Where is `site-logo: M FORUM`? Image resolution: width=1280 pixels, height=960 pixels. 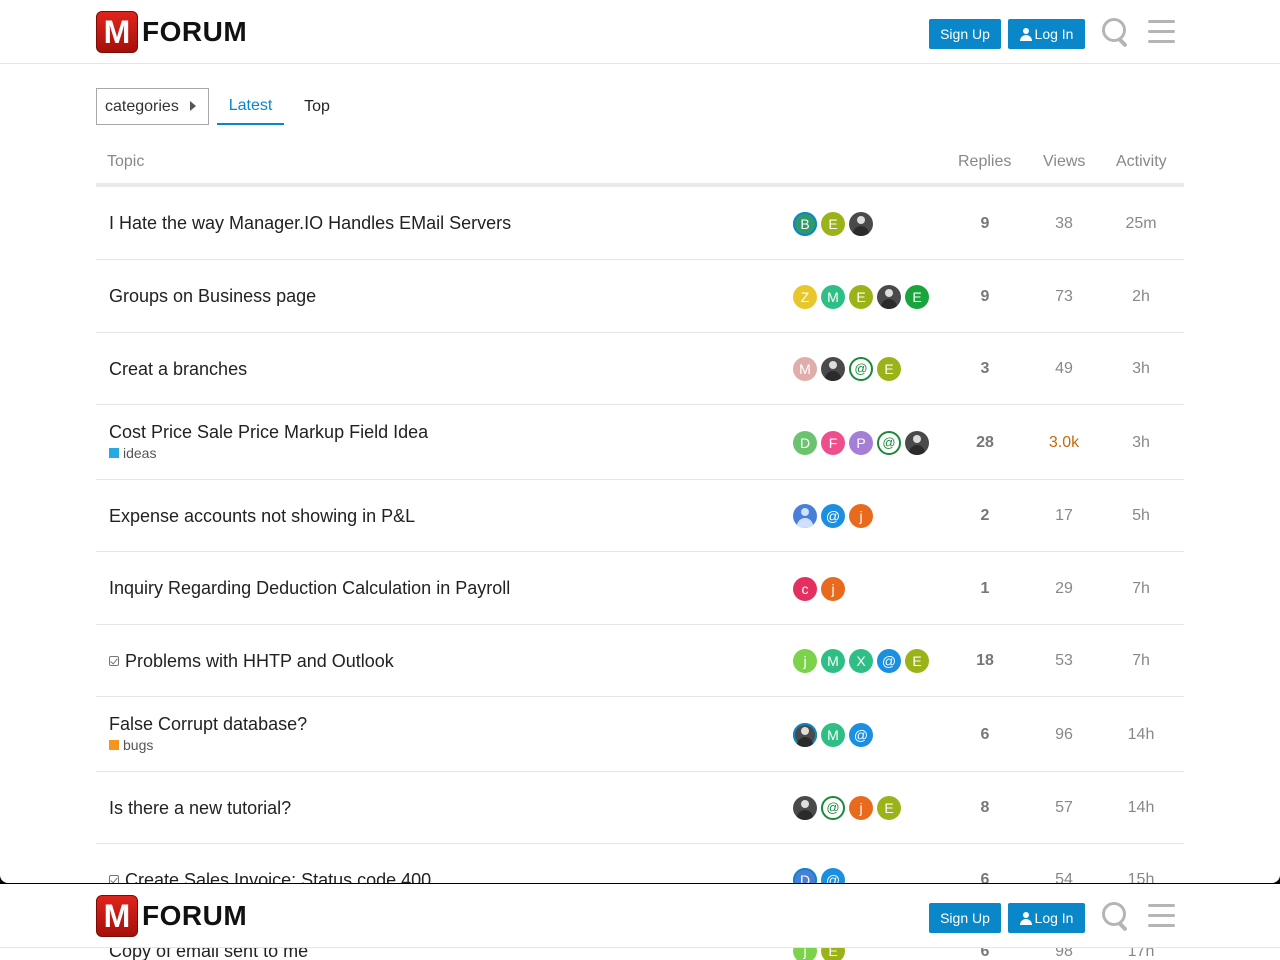
site-logo: M FORUM is located at coordinates (171, 32).